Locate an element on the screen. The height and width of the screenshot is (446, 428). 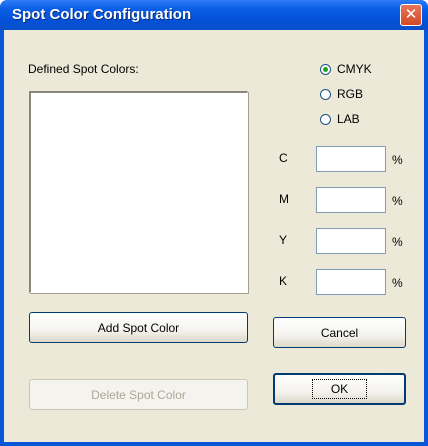
y-input is located at coordinates (351, 241).